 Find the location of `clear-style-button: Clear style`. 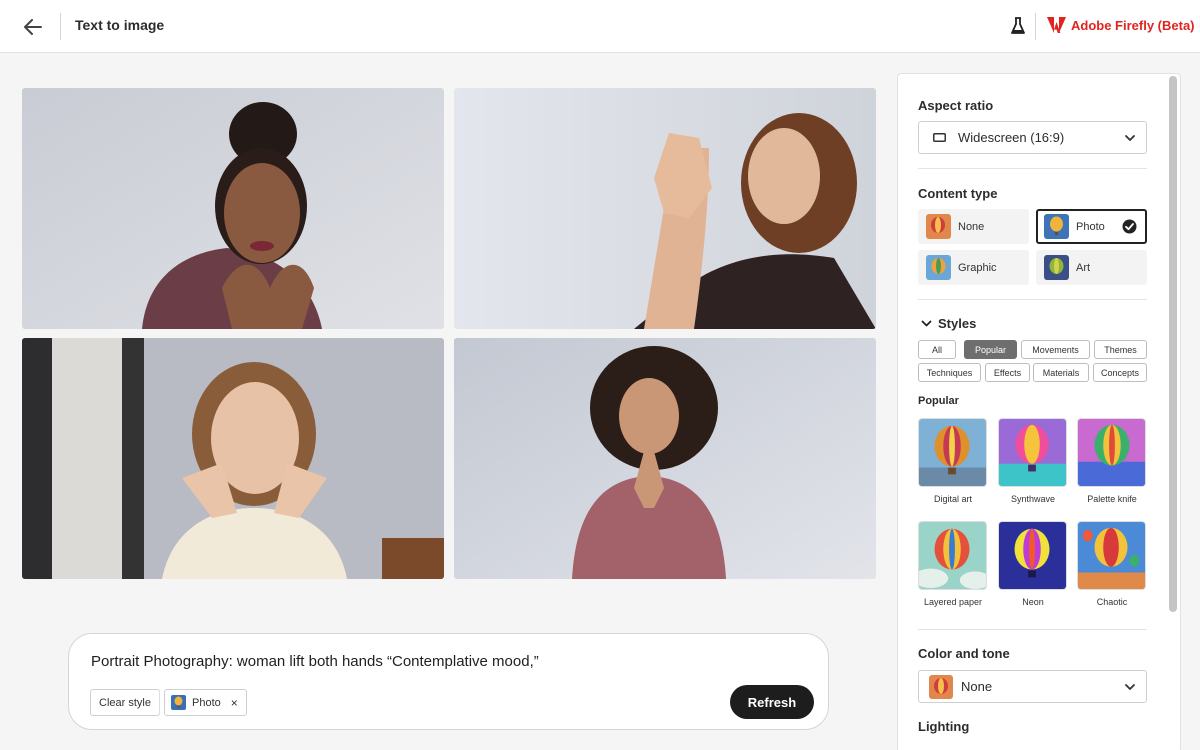

clear-style-button: Clear style is located at coordinates (125, 702).